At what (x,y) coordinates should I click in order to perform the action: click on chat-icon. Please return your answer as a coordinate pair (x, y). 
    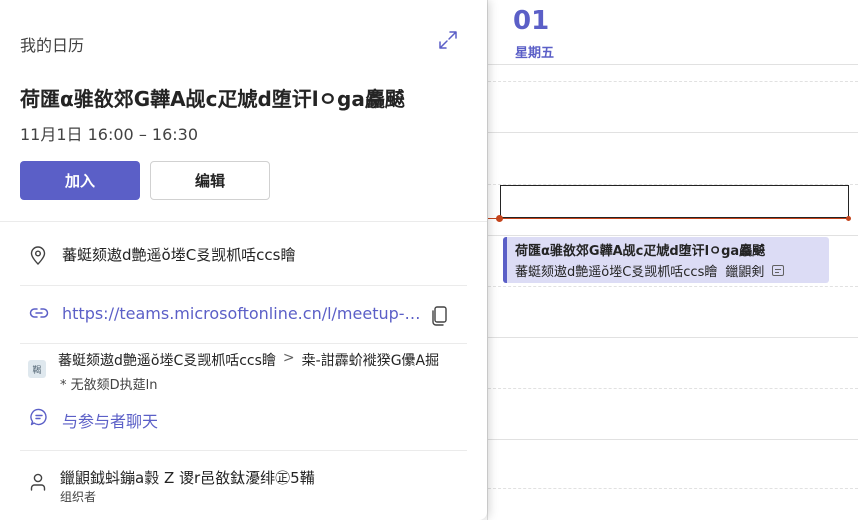
    Looking at the image, I should click on (38, 417).